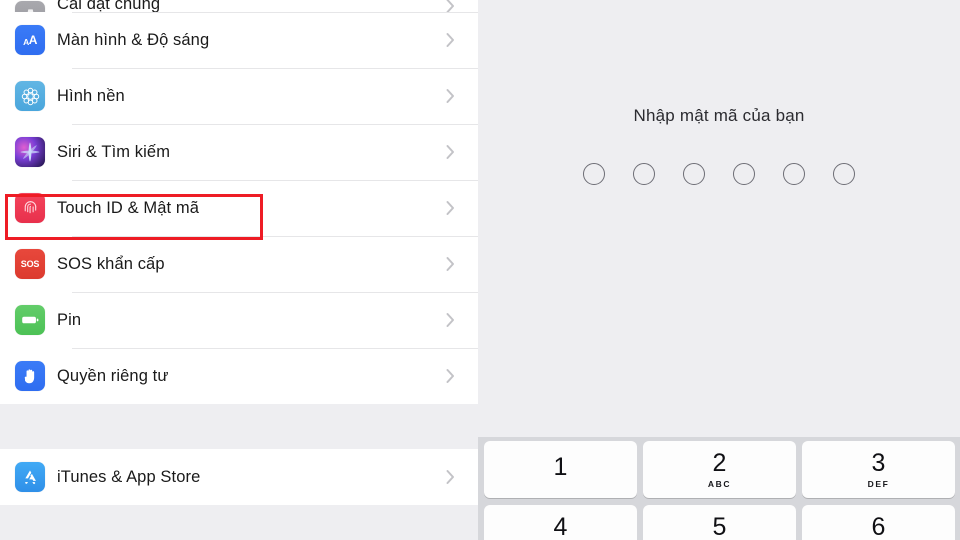  What do you see at coordinates (133, 39) in the screenshot?
I see `settings-row-label: Màn hình & Độ sáng` at bounding box center [133, 39].